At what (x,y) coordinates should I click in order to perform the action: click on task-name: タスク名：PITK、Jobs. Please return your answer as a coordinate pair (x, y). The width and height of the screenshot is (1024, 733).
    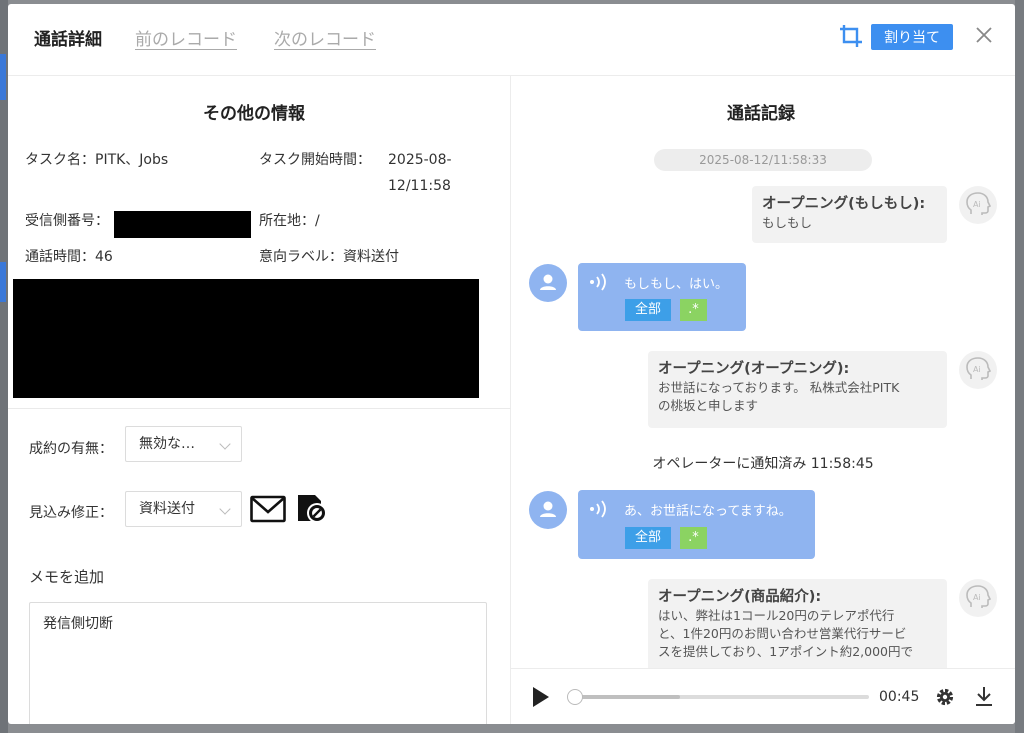
    Looking at the image, I should click on (97, 160).